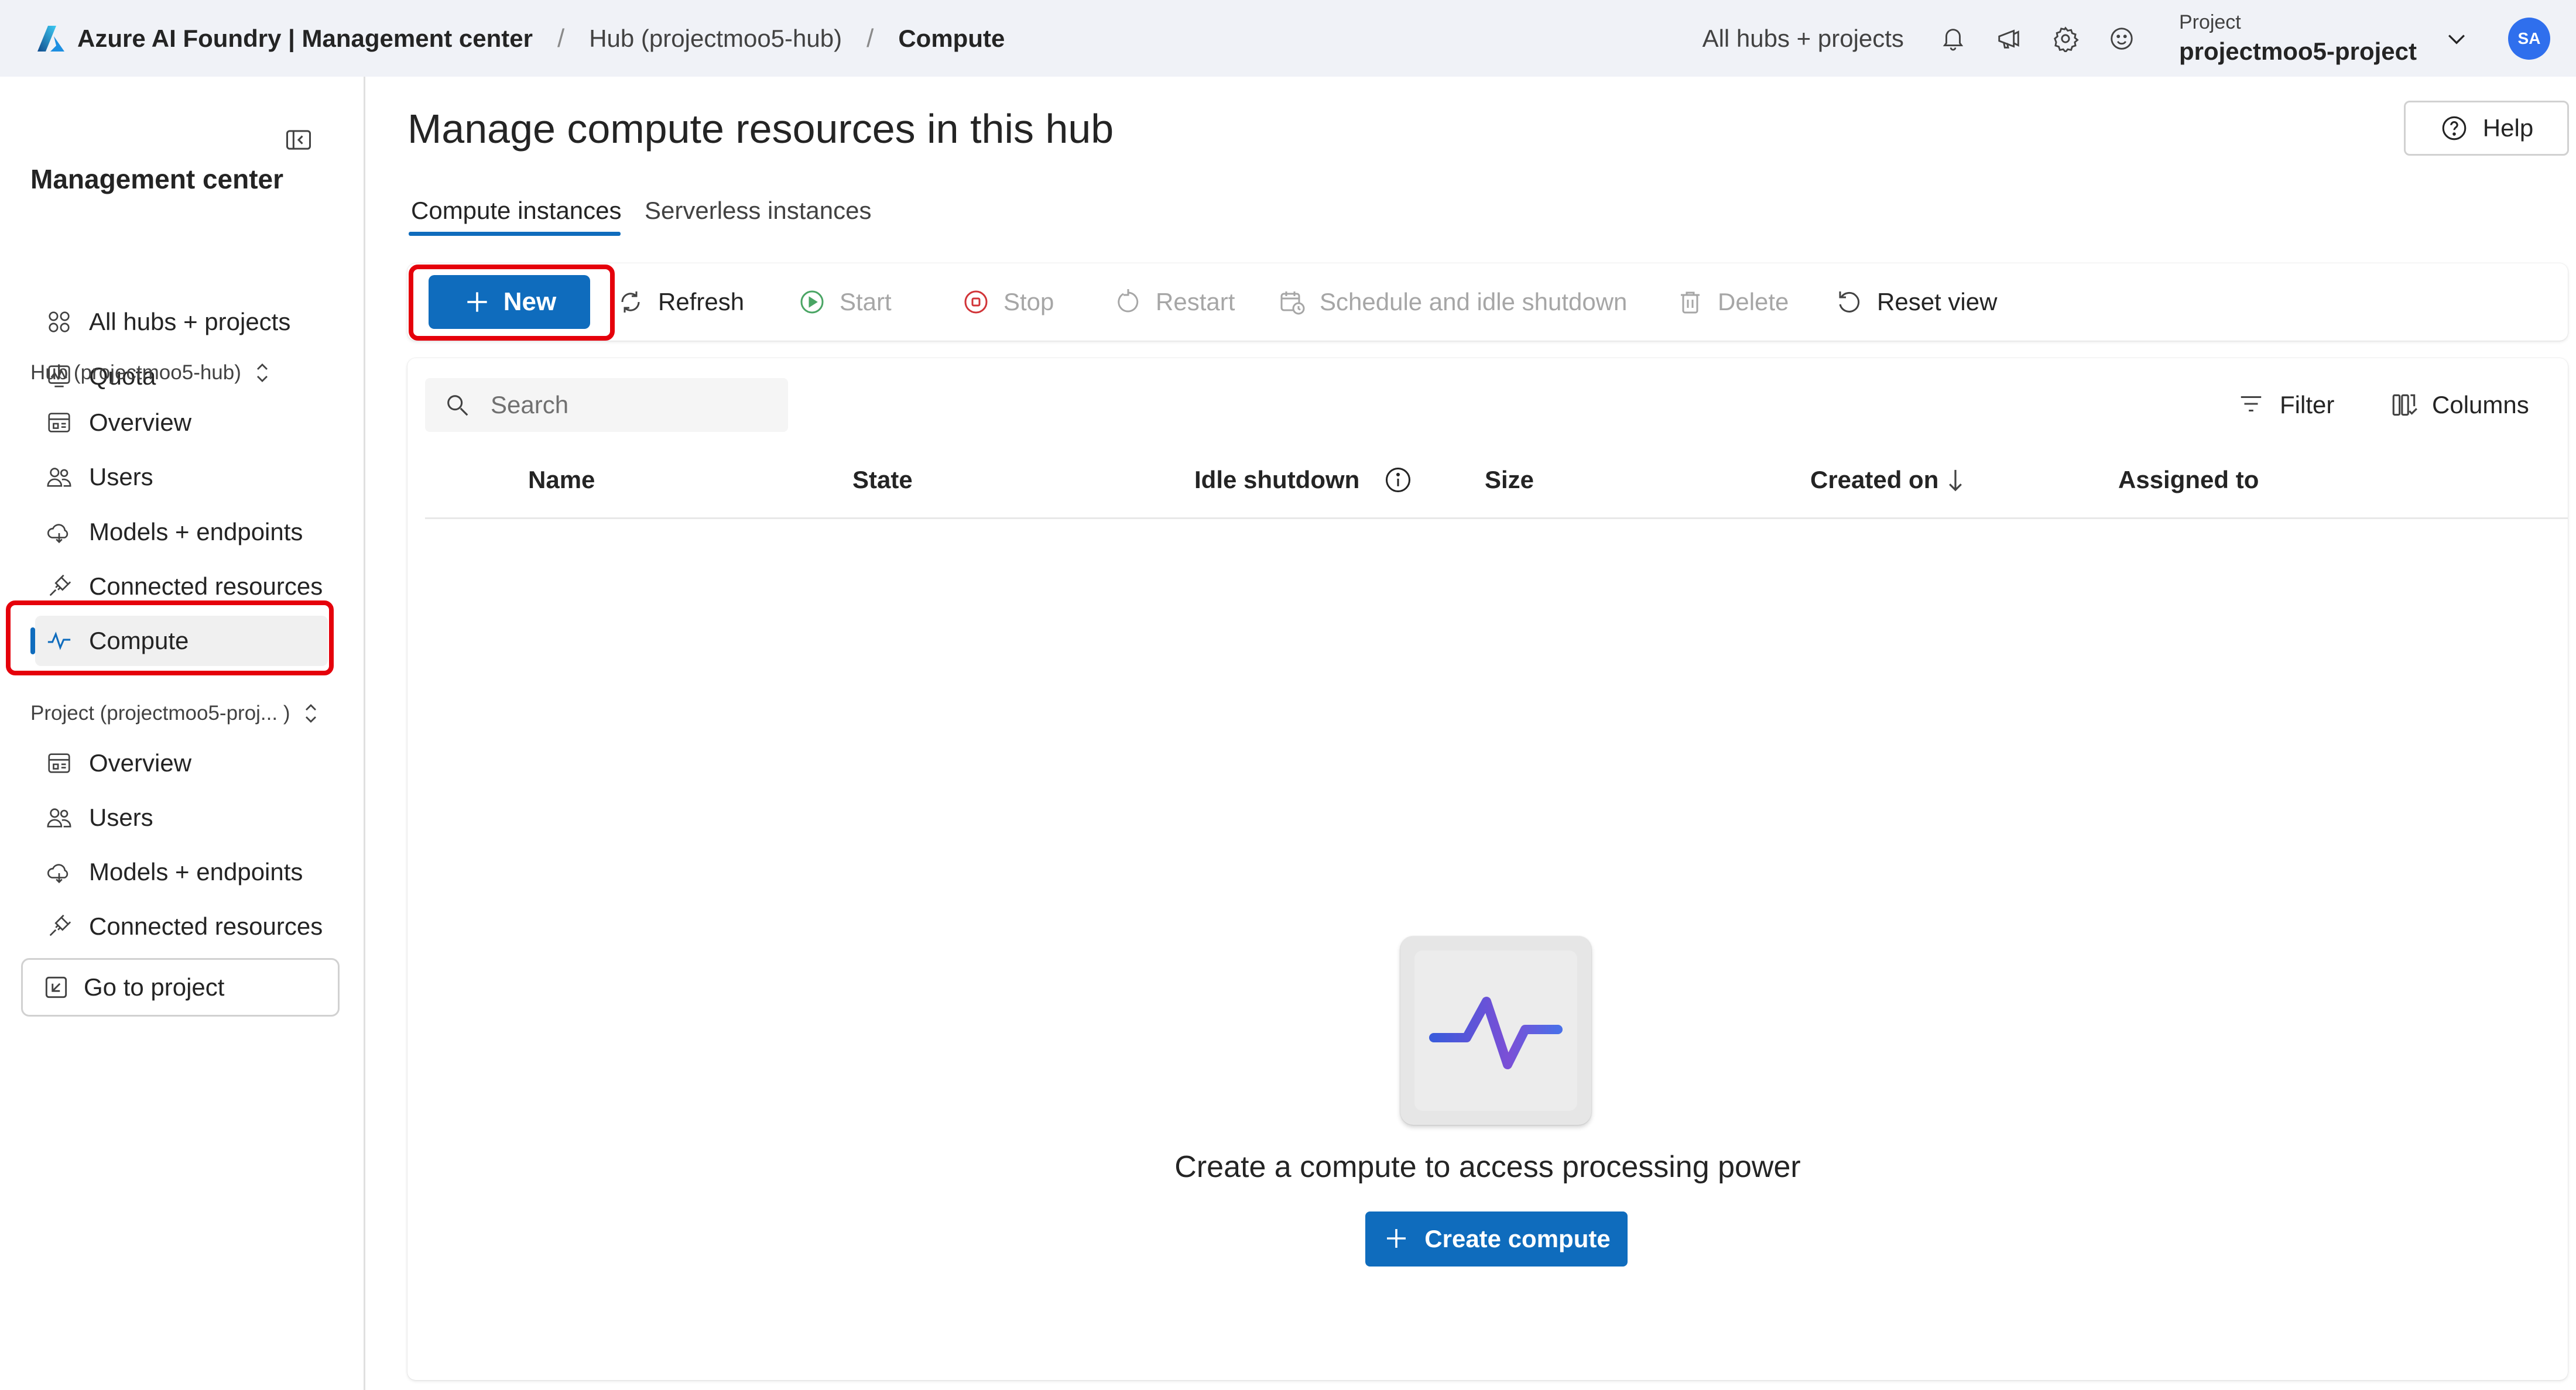  What do you see at coordinates (181, 477) in the screenshot?
I see `sidebar-item-hub-users: Users` at bounding box center [181, 477].